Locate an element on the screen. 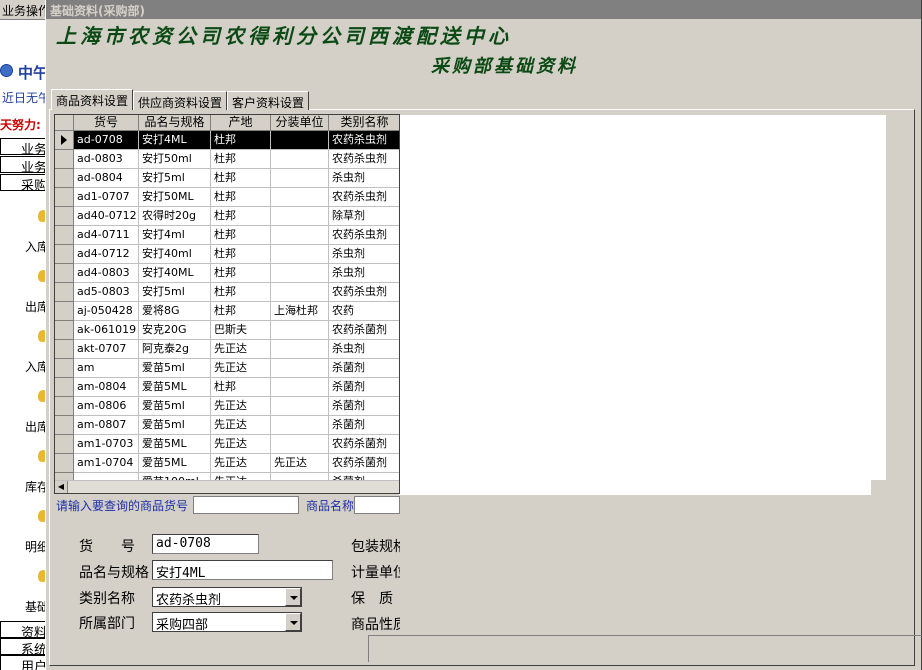 The width and height of the screenshot is (922, 670). search-code-input is located at coordinates (246, 505).